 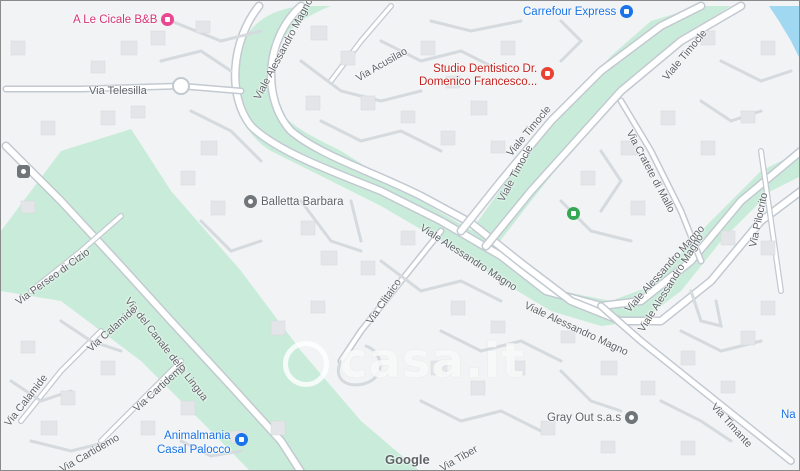 I want to click on poi-gray-out: Gray Out s.a.s, so click(x=593, y=417).